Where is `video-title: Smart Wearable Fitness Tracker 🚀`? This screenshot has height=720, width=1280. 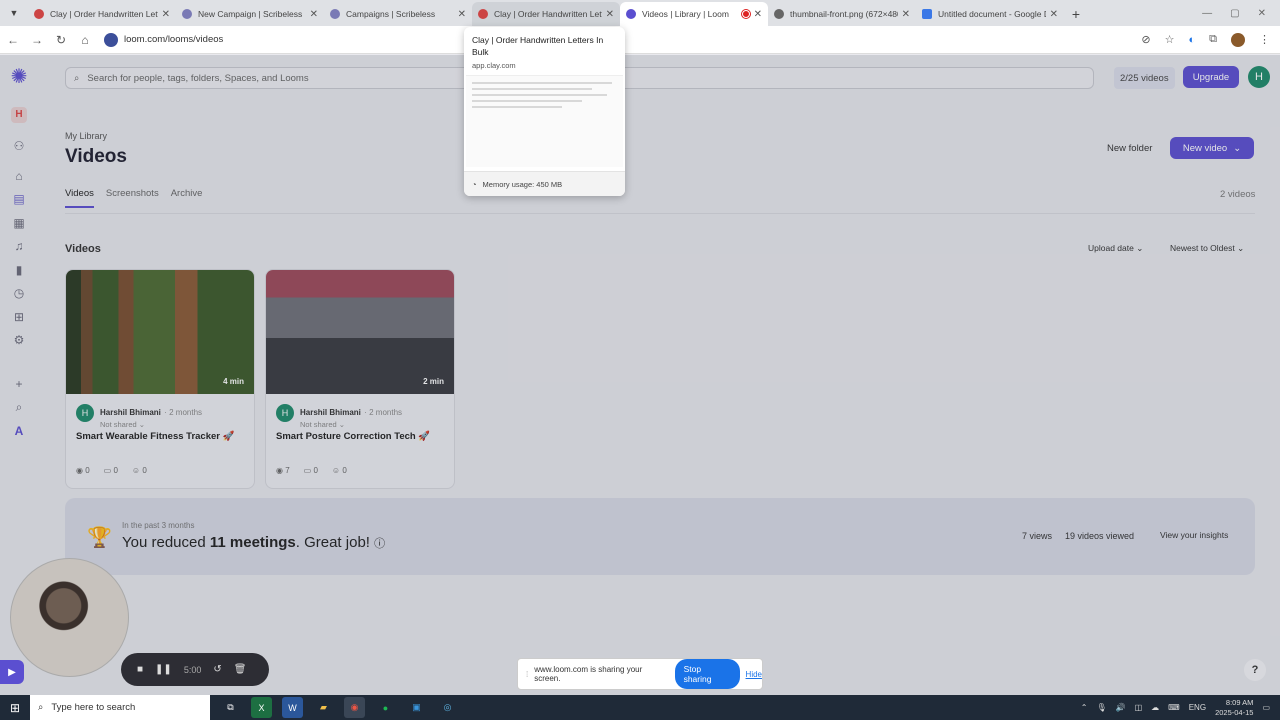
video-title: Smart Wearable Fitness Tracker 🚀 is located at coordinates (155, 436).